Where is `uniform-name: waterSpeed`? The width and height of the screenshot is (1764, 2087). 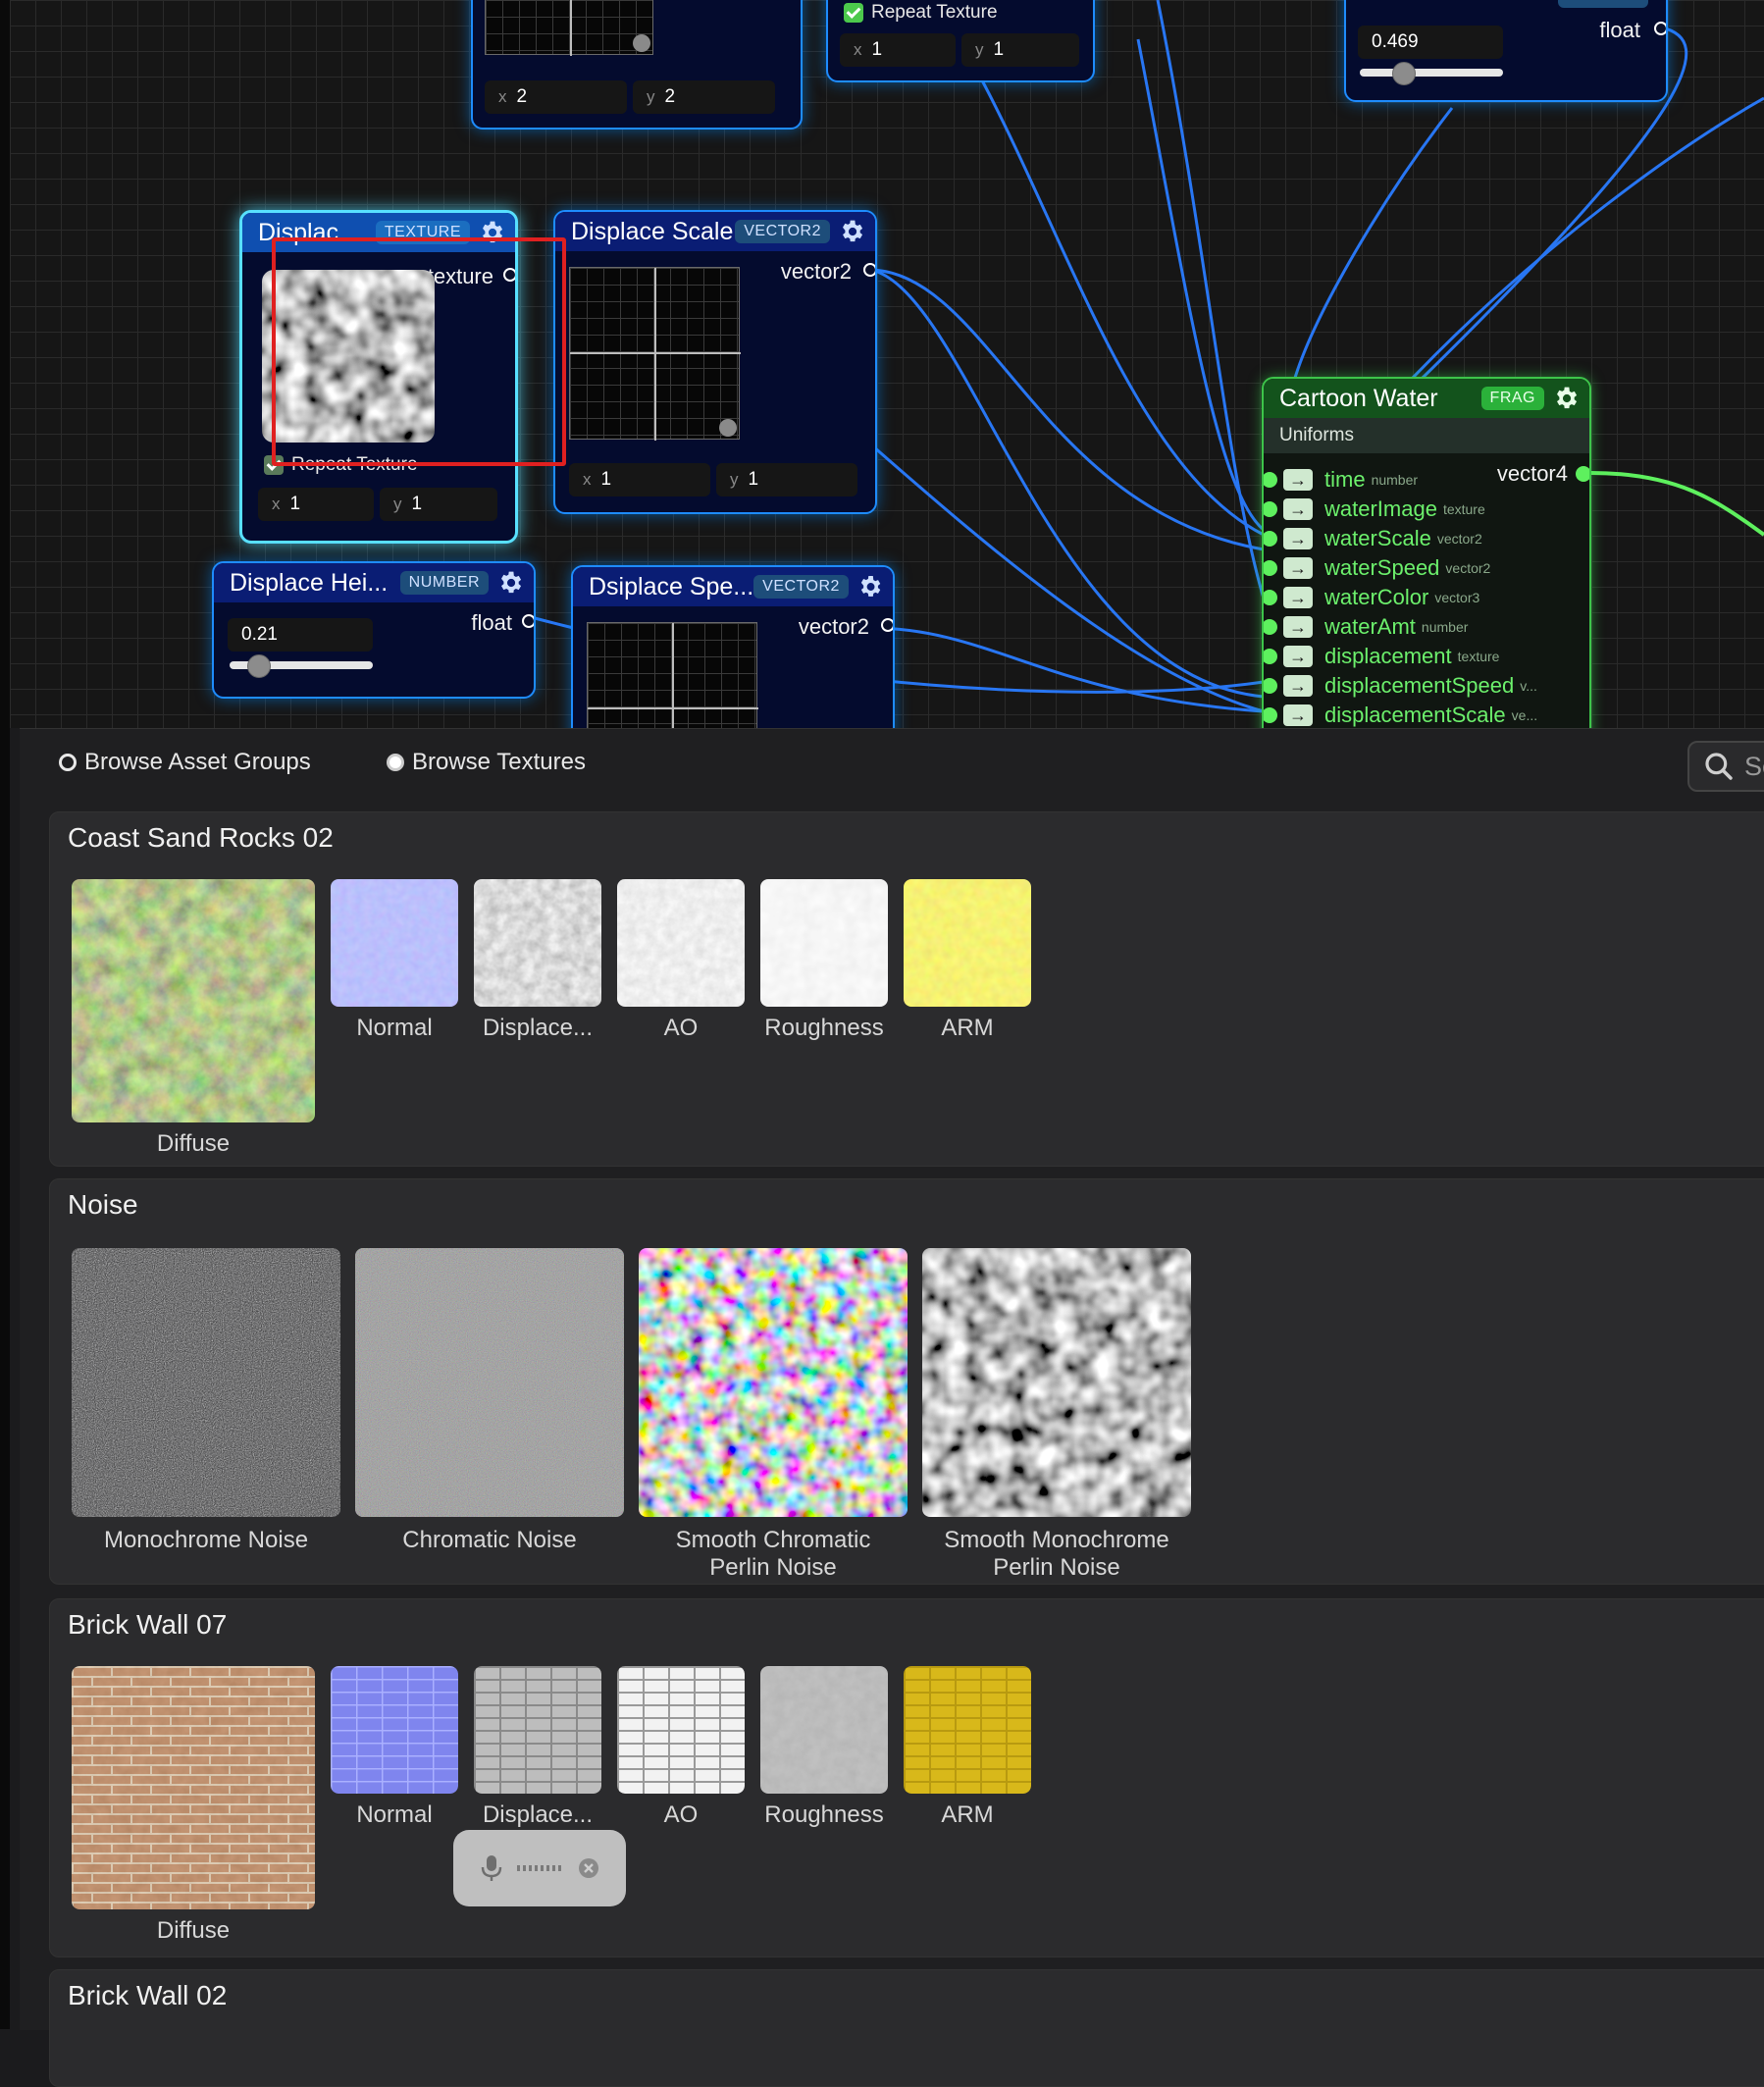 uniform-name: waterSpeed is located at coordinates (1382, 567).